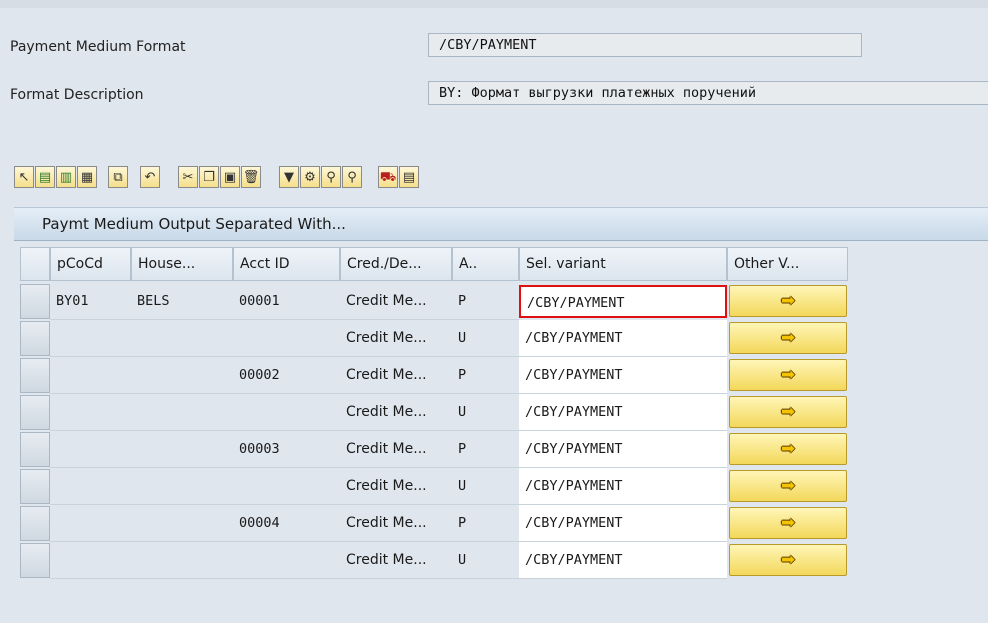  What do you see at coordinates (90, 301) in the screenshot?
I see `cell-cocd: BY01` at bounding box center [90, 301].